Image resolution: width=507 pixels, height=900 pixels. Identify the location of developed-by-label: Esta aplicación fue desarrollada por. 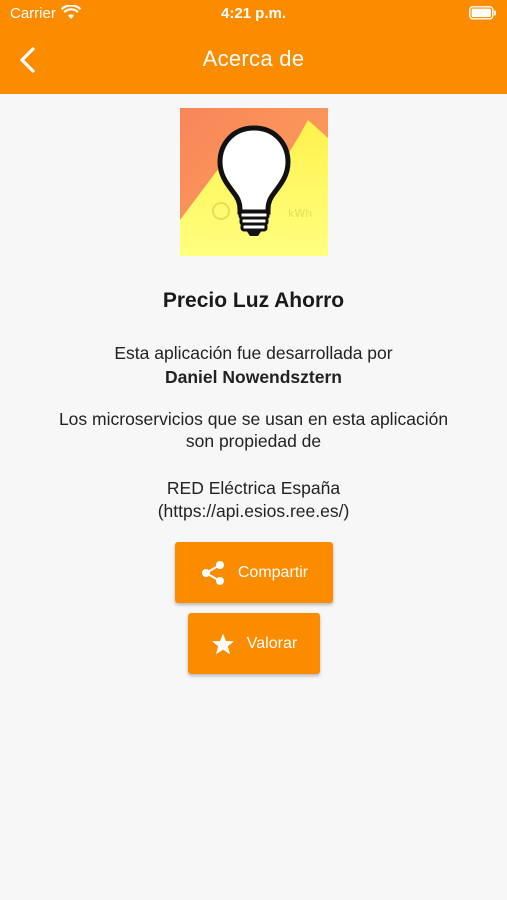
(253, 353).